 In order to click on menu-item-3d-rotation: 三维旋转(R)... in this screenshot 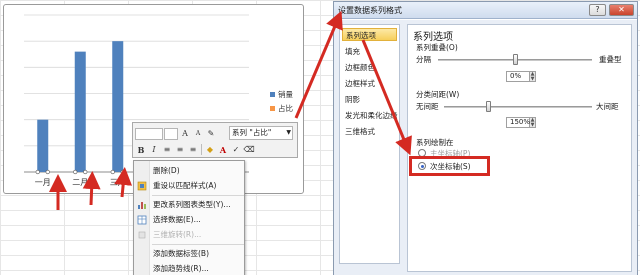, I will do `click(190, 235)`.